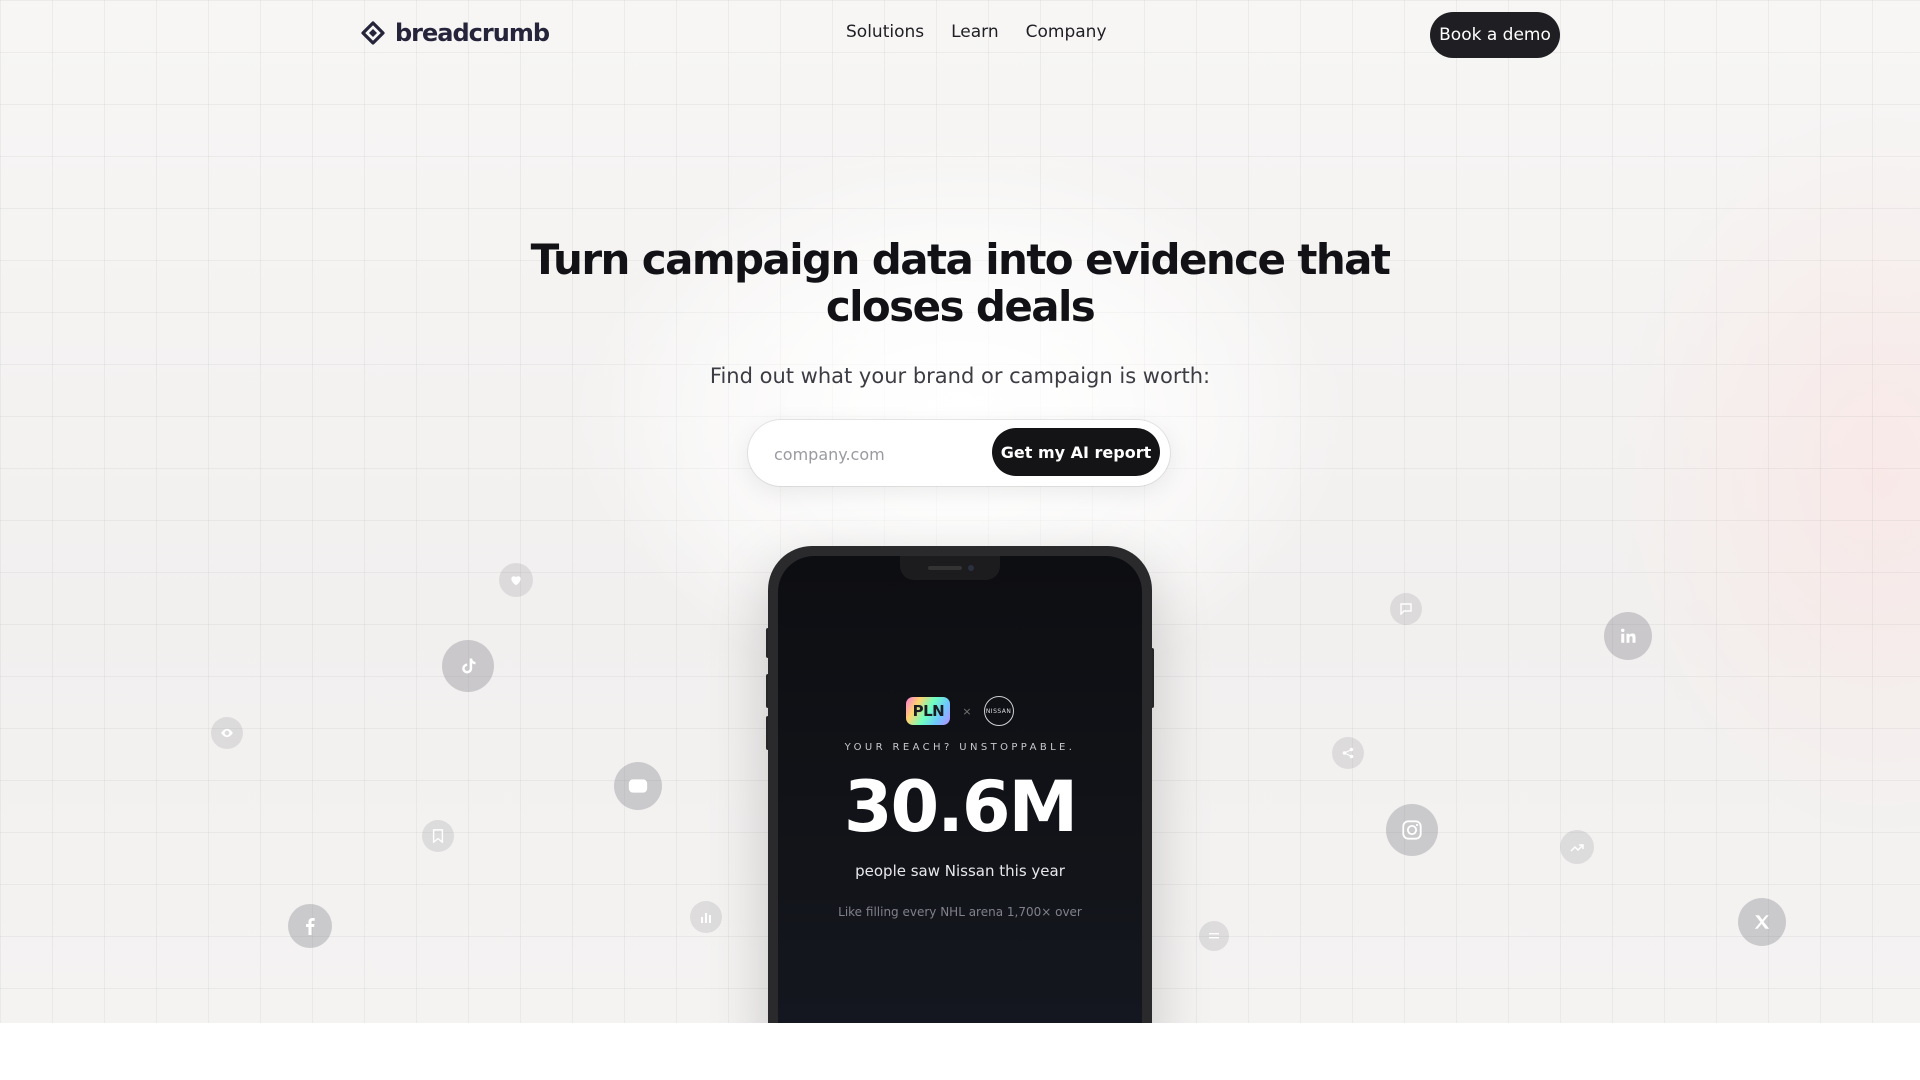  I want to click on metric-comparison: Like filling every NHL arena 1,700× over, so click(960, 912).